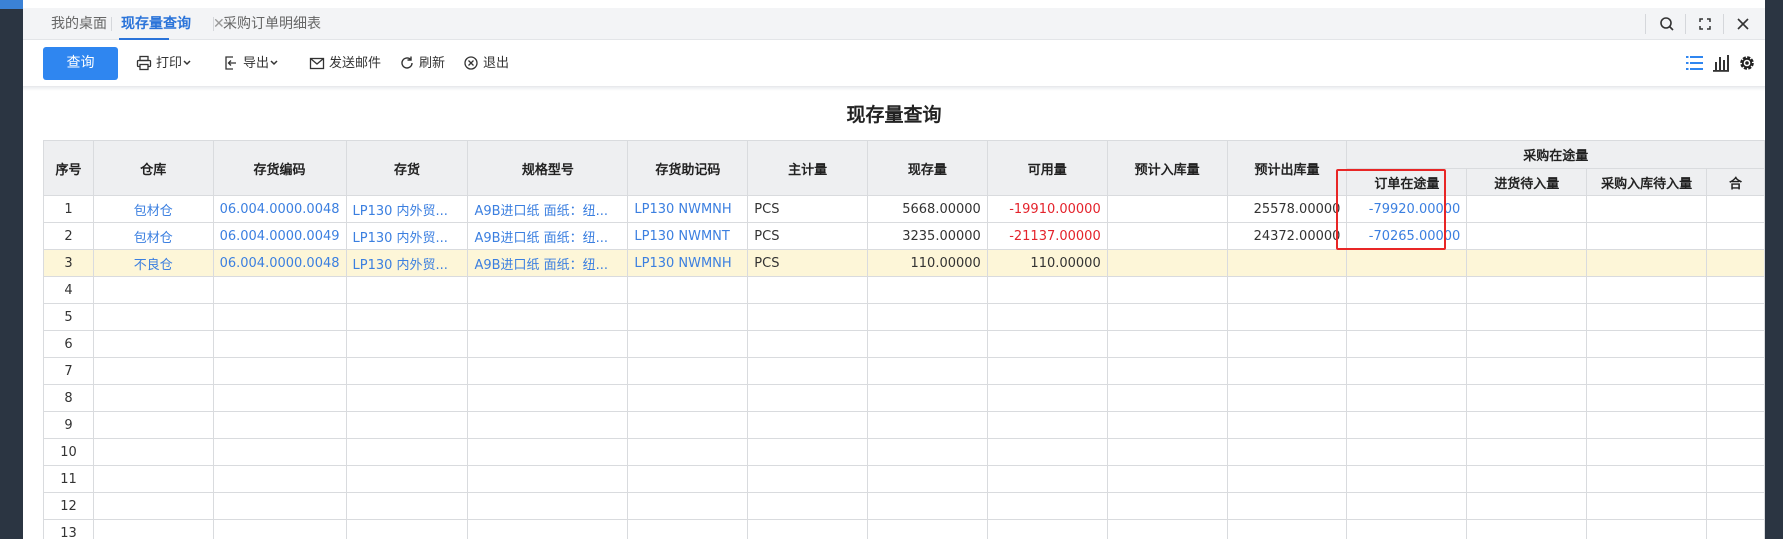  Describe the element at coordinates (256, 63) in the screenshot. I see `export-label: 导出` at that location.